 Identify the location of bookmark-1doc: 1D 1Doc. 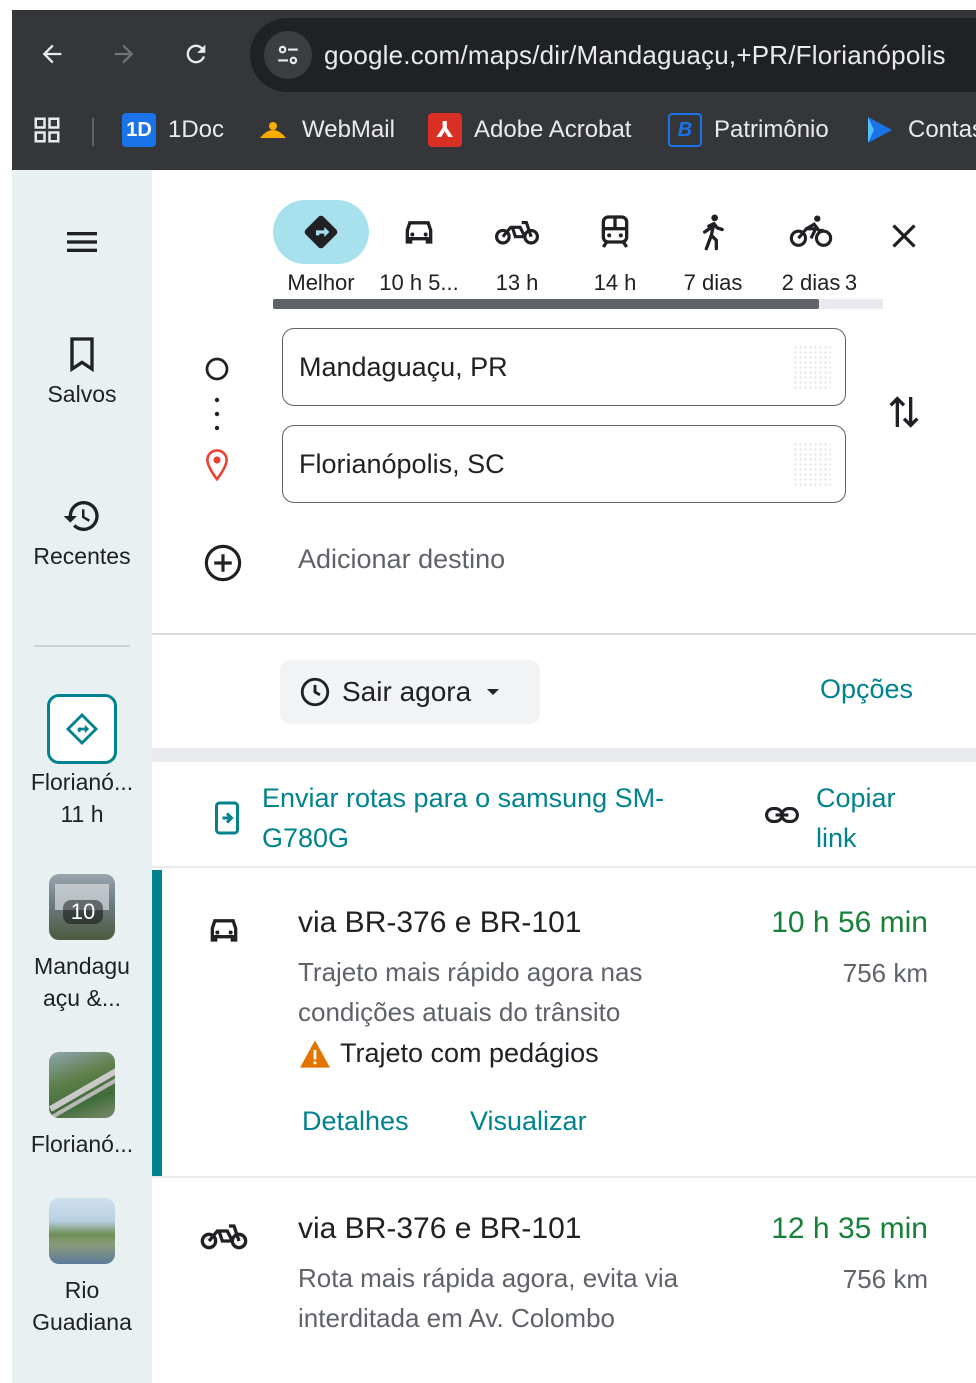
(173, 130).